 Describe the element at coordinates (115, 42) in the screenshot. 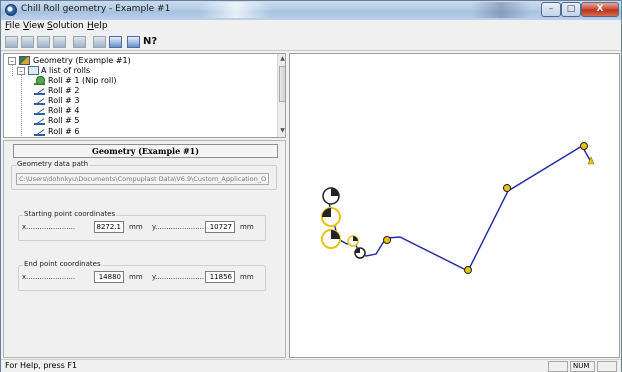

I see `table-icon` at that location.